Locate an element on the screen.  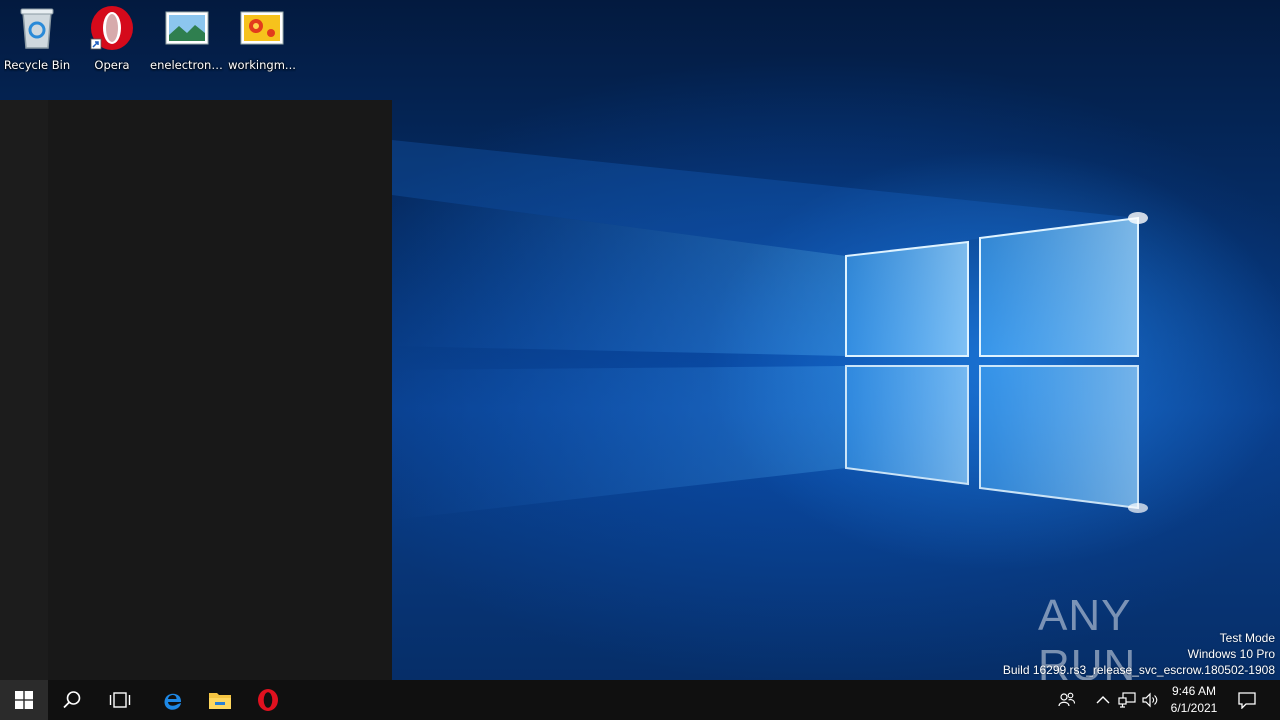
file-explorer-icon is located at coordinates (220, 701).